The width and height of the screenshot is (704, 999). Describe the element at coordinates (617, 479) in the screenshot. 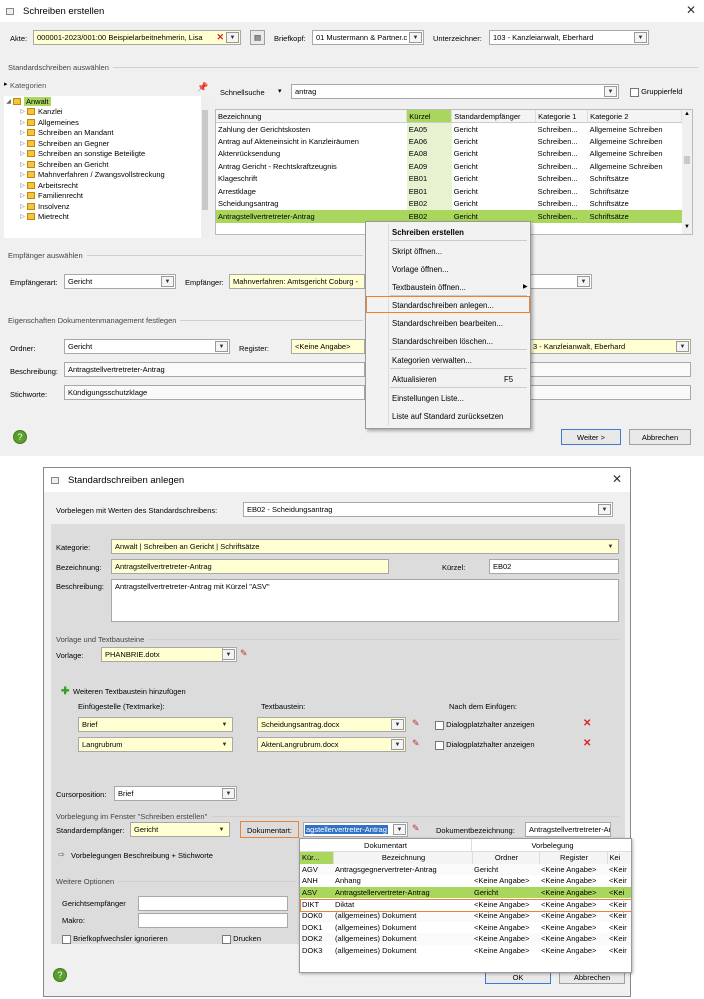

I see `close-icon: ✕` at that location.